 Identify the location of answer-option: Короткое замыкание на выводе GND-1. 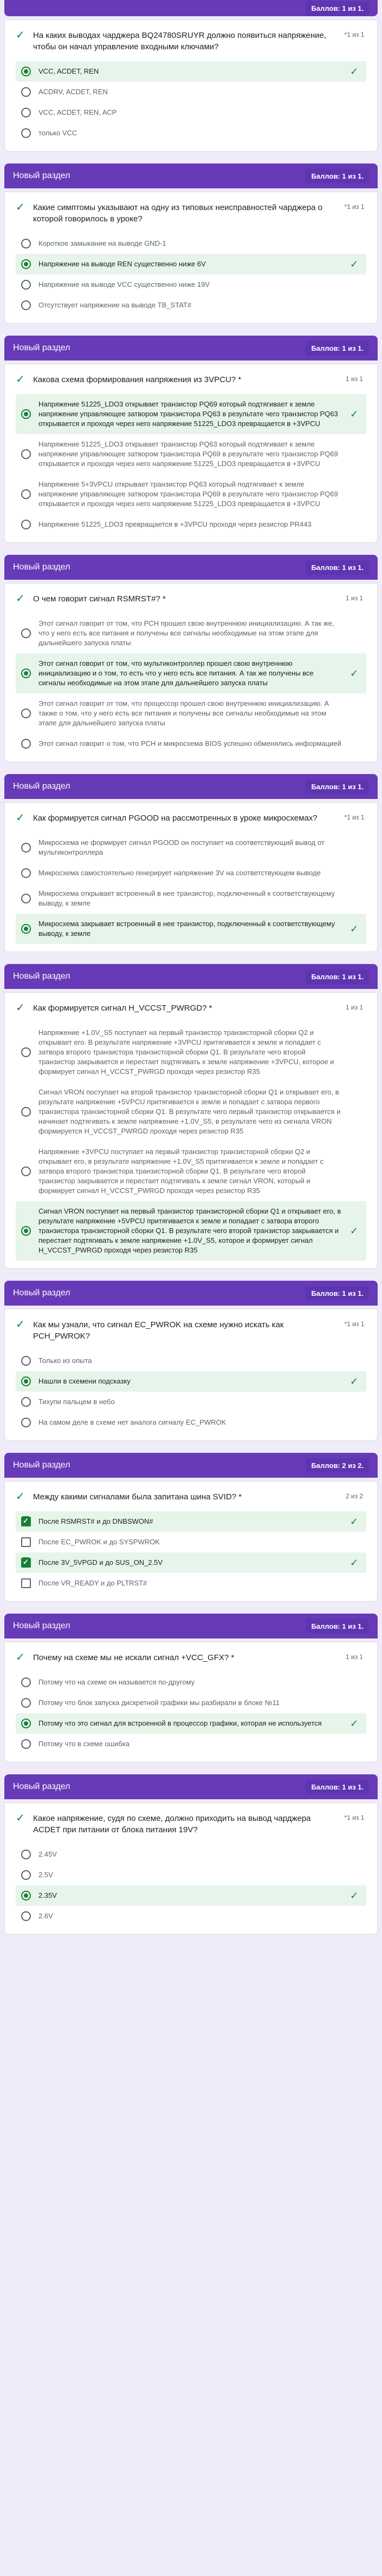
(191, 244).